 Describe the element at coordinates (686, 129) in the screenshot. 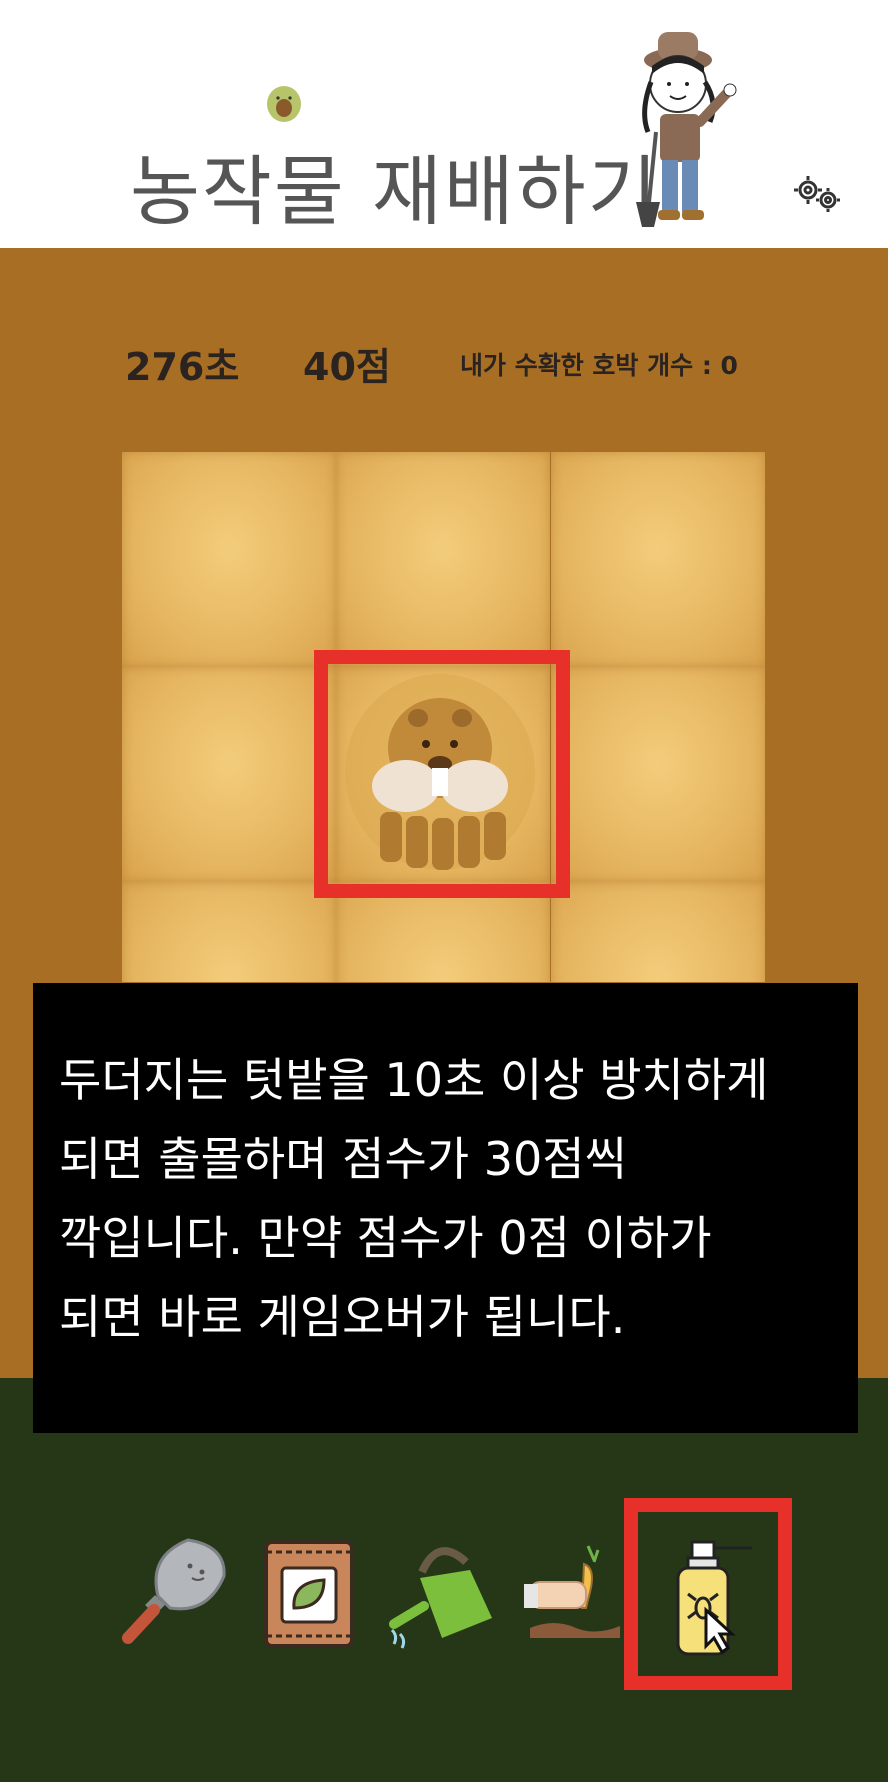

I see `farmer-mascot-icon` at that location.